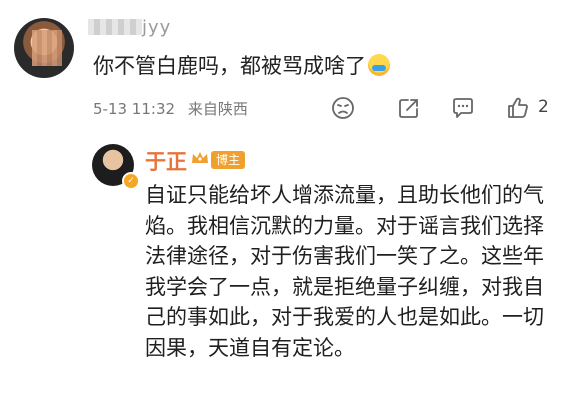 This screenshot has height=394, width=564. I want to click on comment-text: 你不管白鹿吗，都被骂成啥了, so click(241, 65).